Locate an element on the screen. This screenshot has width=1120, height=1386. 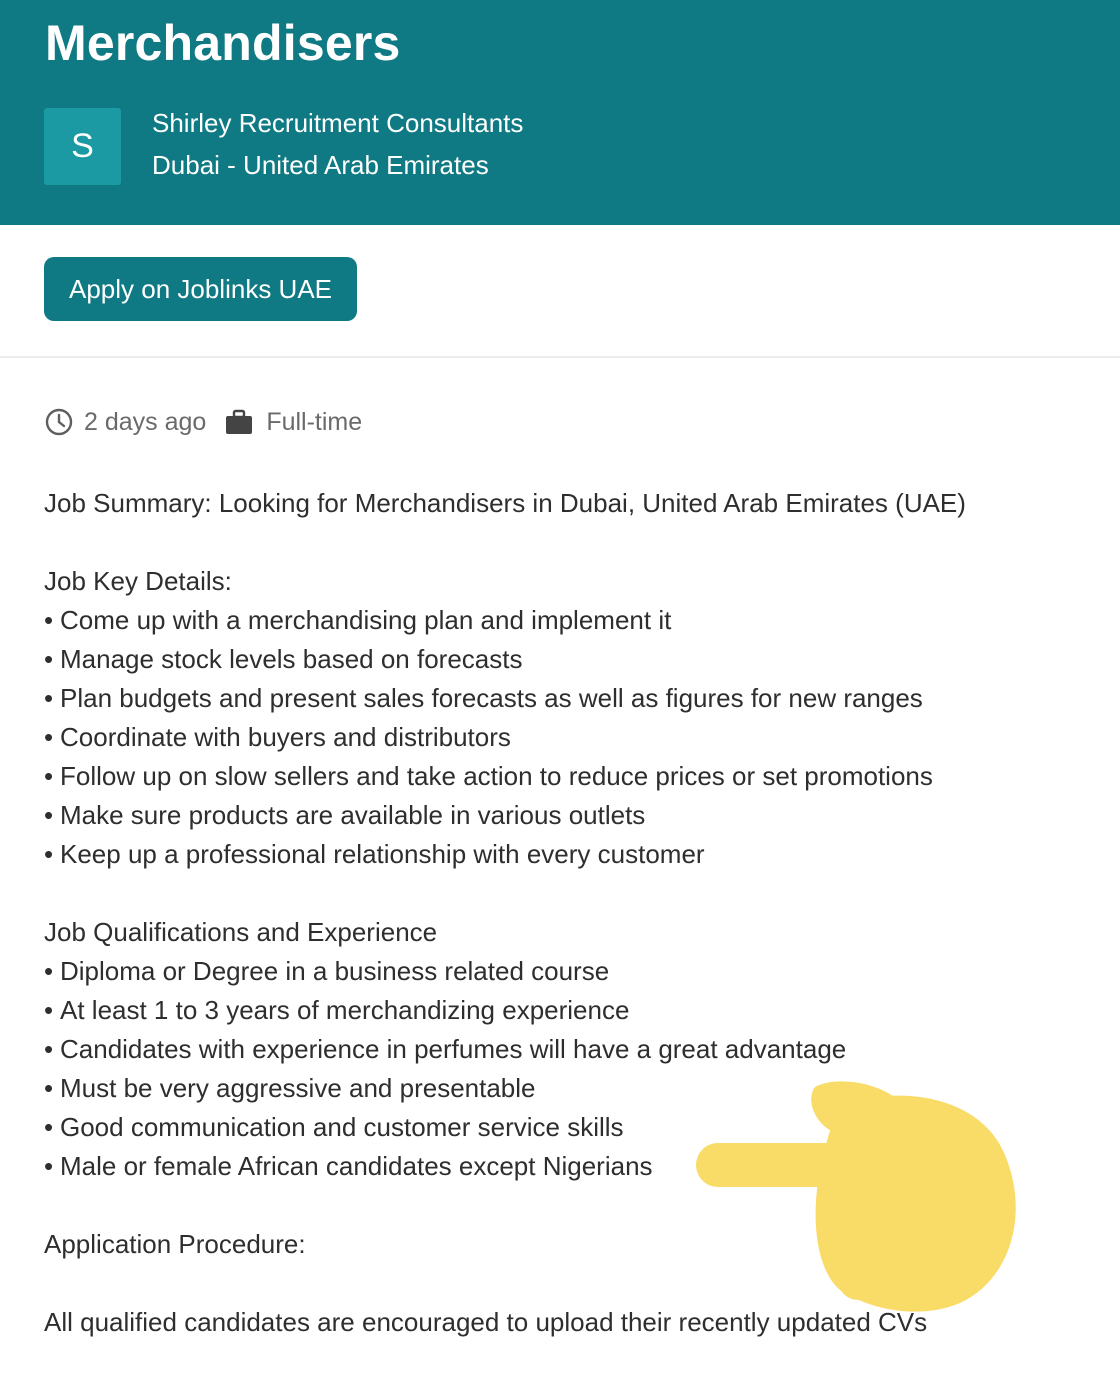
job-location: Dubai - United Arab Emirates is located at coordinates (320, 165).